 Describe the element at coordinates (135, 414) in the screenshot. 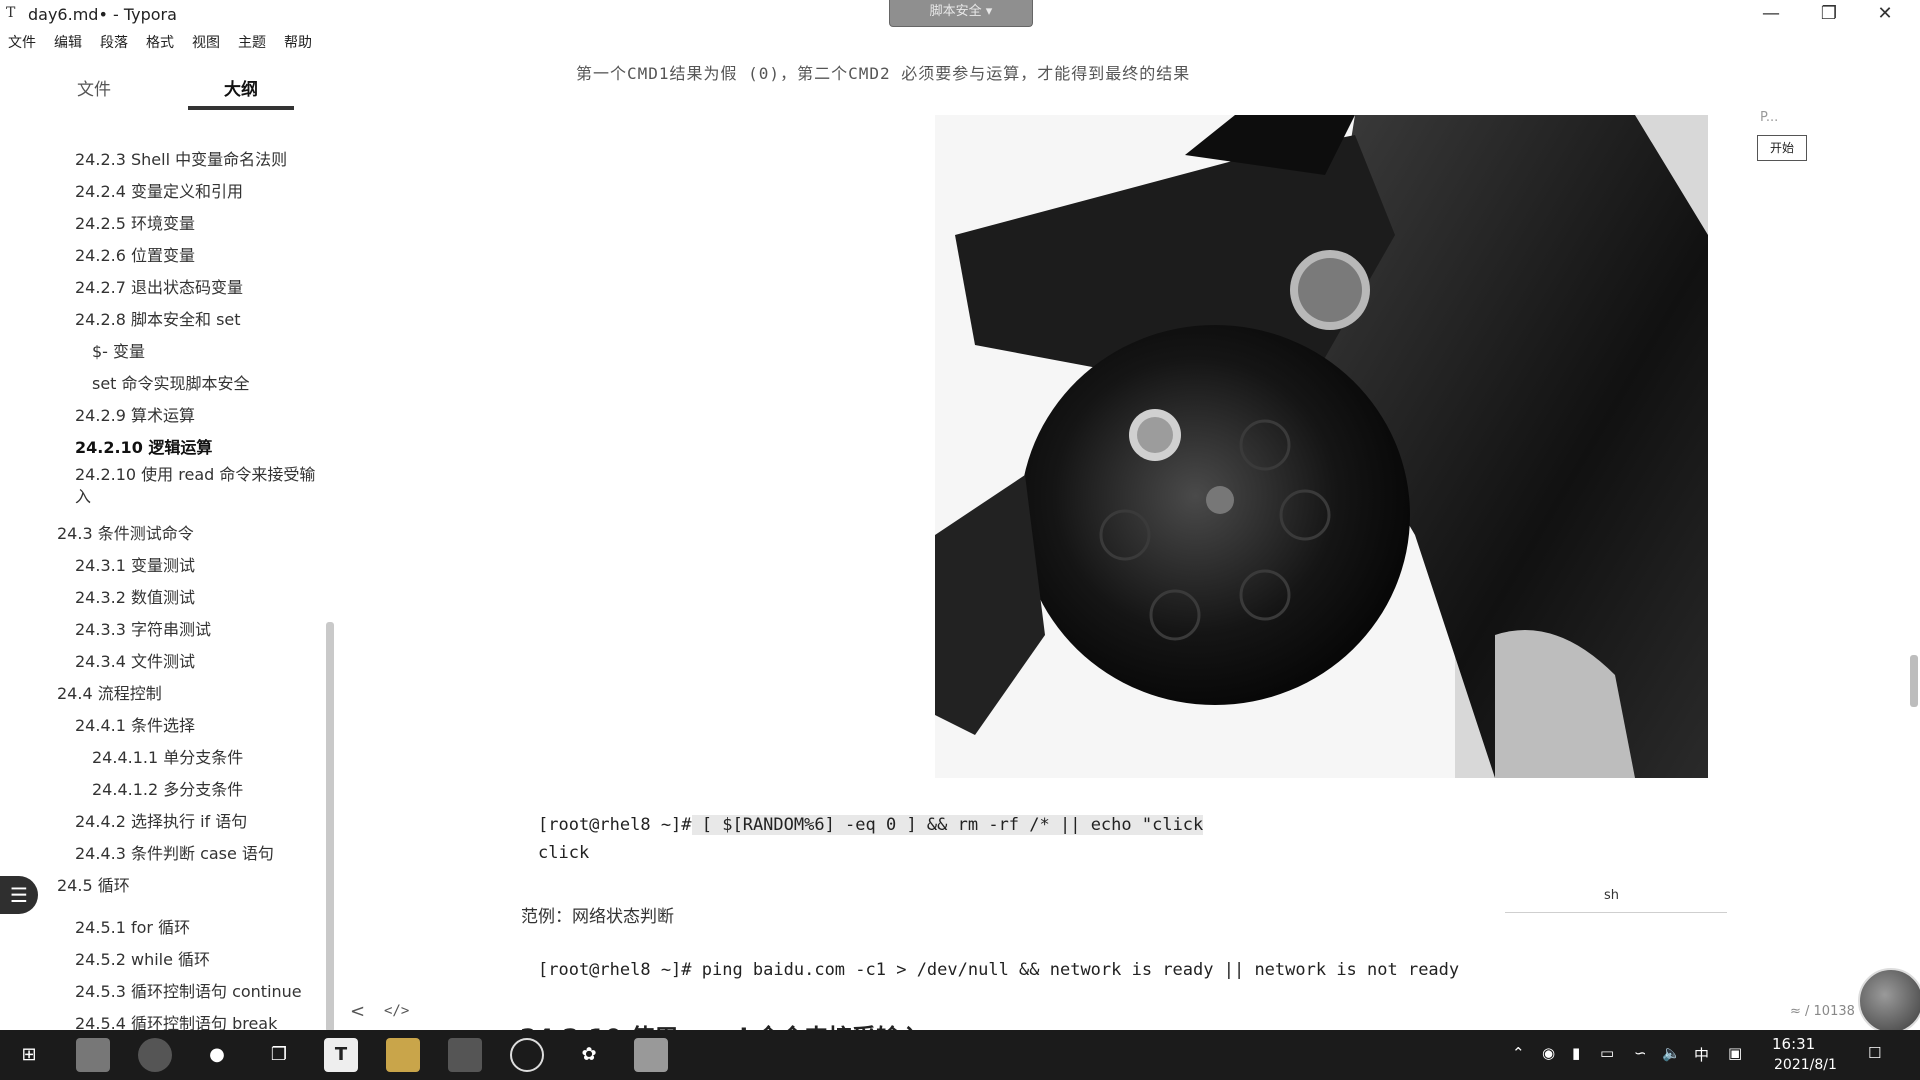

I see `outline-item: 24.2.9 算术运算` at that location.